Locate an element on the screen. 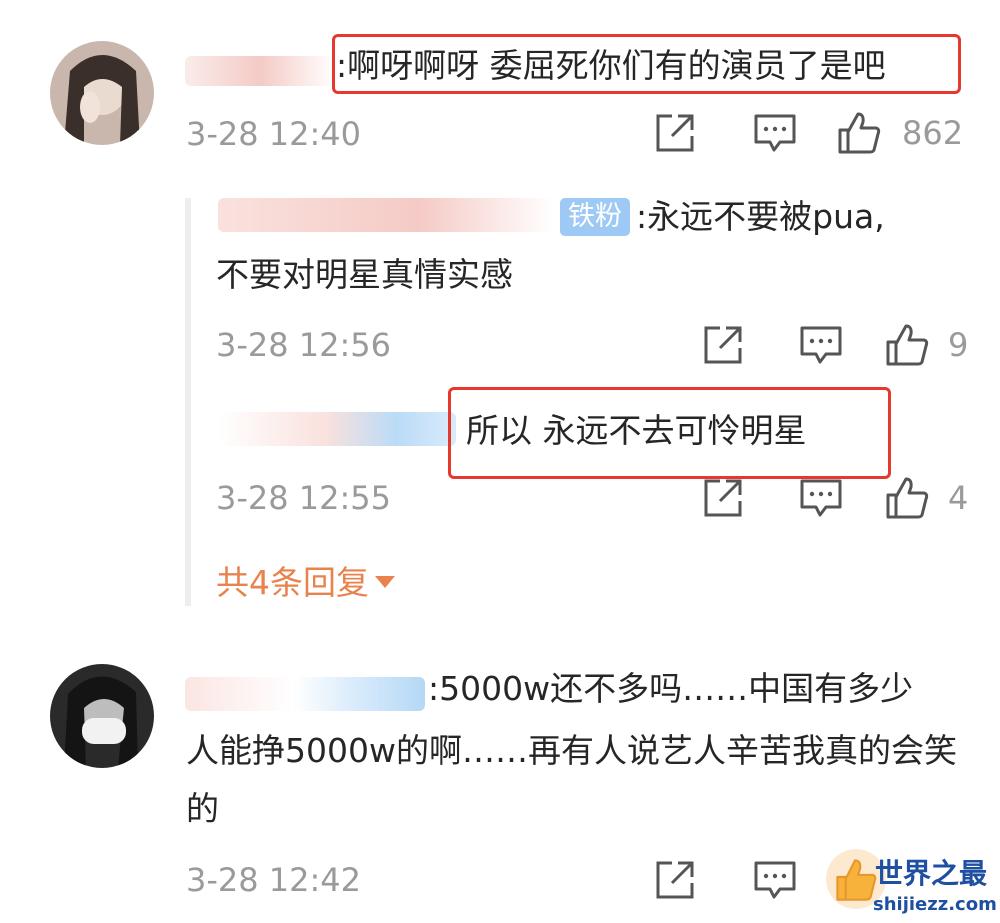 Image resolution: width=1000 pixels, height=923 pixels. timestamp: 3-28 12:56 is located at coordinates (304, 345).